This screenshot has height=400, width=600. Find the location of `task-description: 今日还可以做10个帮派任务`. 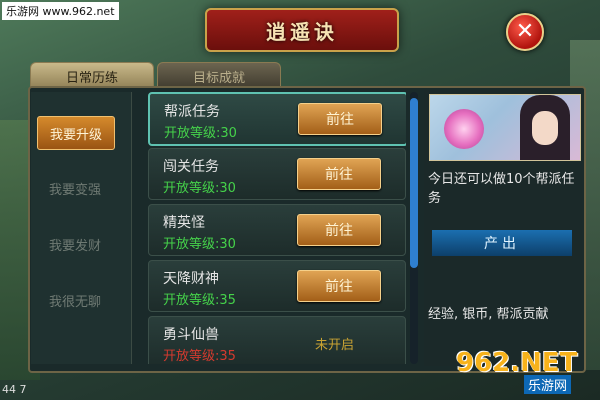

task-description: 今日还可以做10个帮派任务 is located at coordinates (501, 189).